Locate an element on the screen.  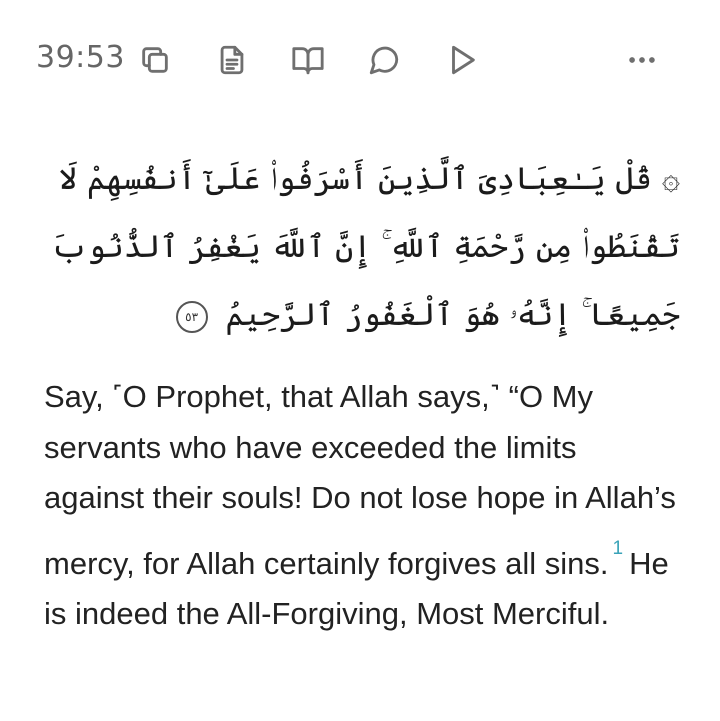
copy-icon is located at coordinates (155, 60).